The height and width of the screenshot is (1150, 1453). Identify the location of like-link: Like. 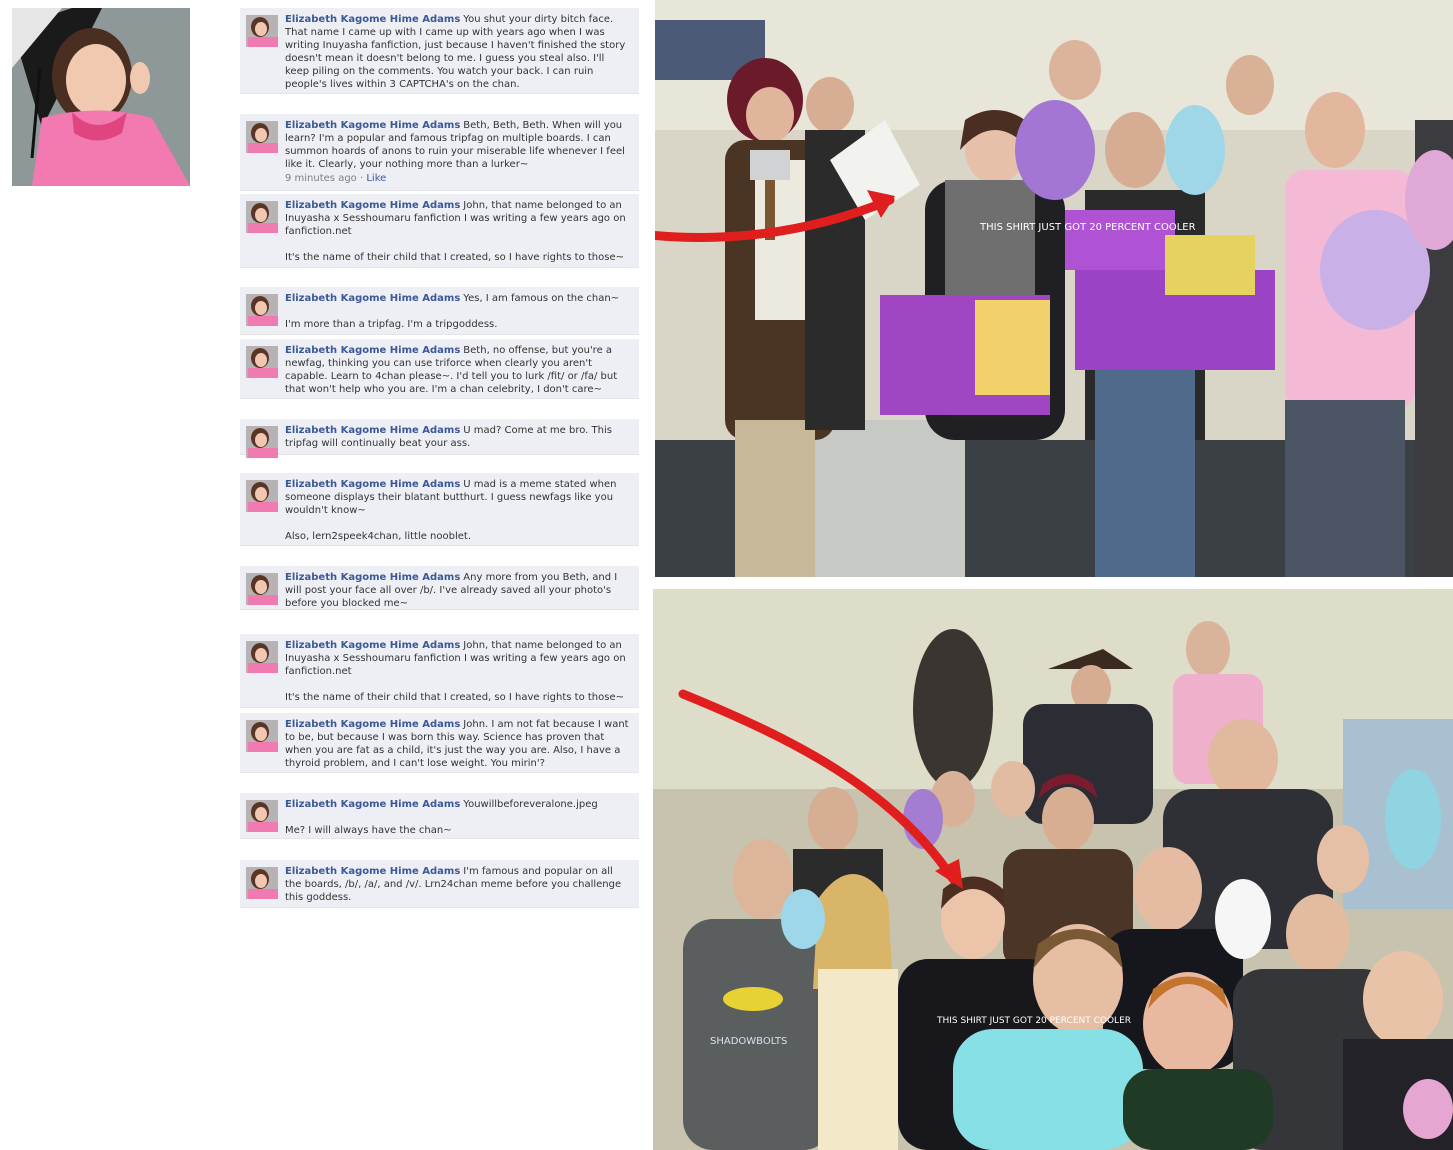
(376, 178).